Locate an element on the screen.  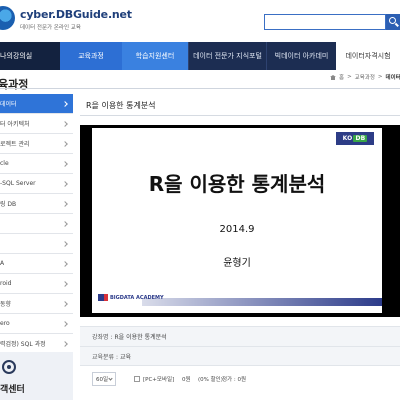
search-input is located at coordinates (325, 22).